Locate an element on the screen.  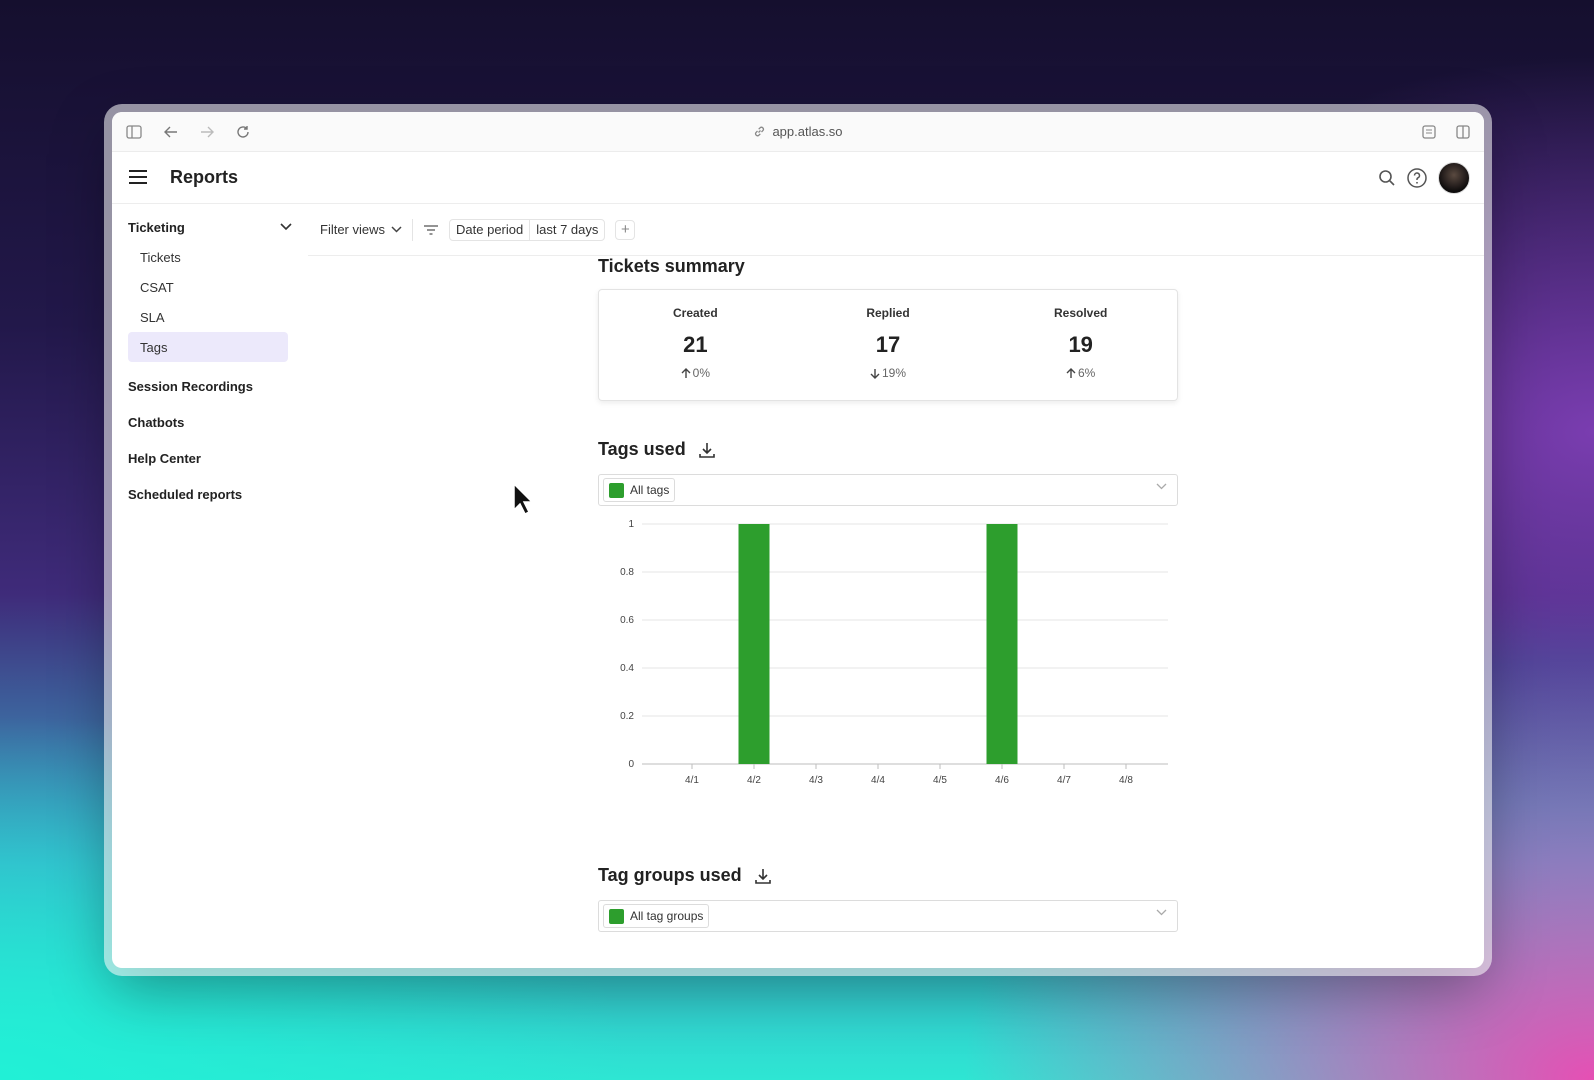
x-tick-label: 4/8 is located at coordinates (1126, 780).